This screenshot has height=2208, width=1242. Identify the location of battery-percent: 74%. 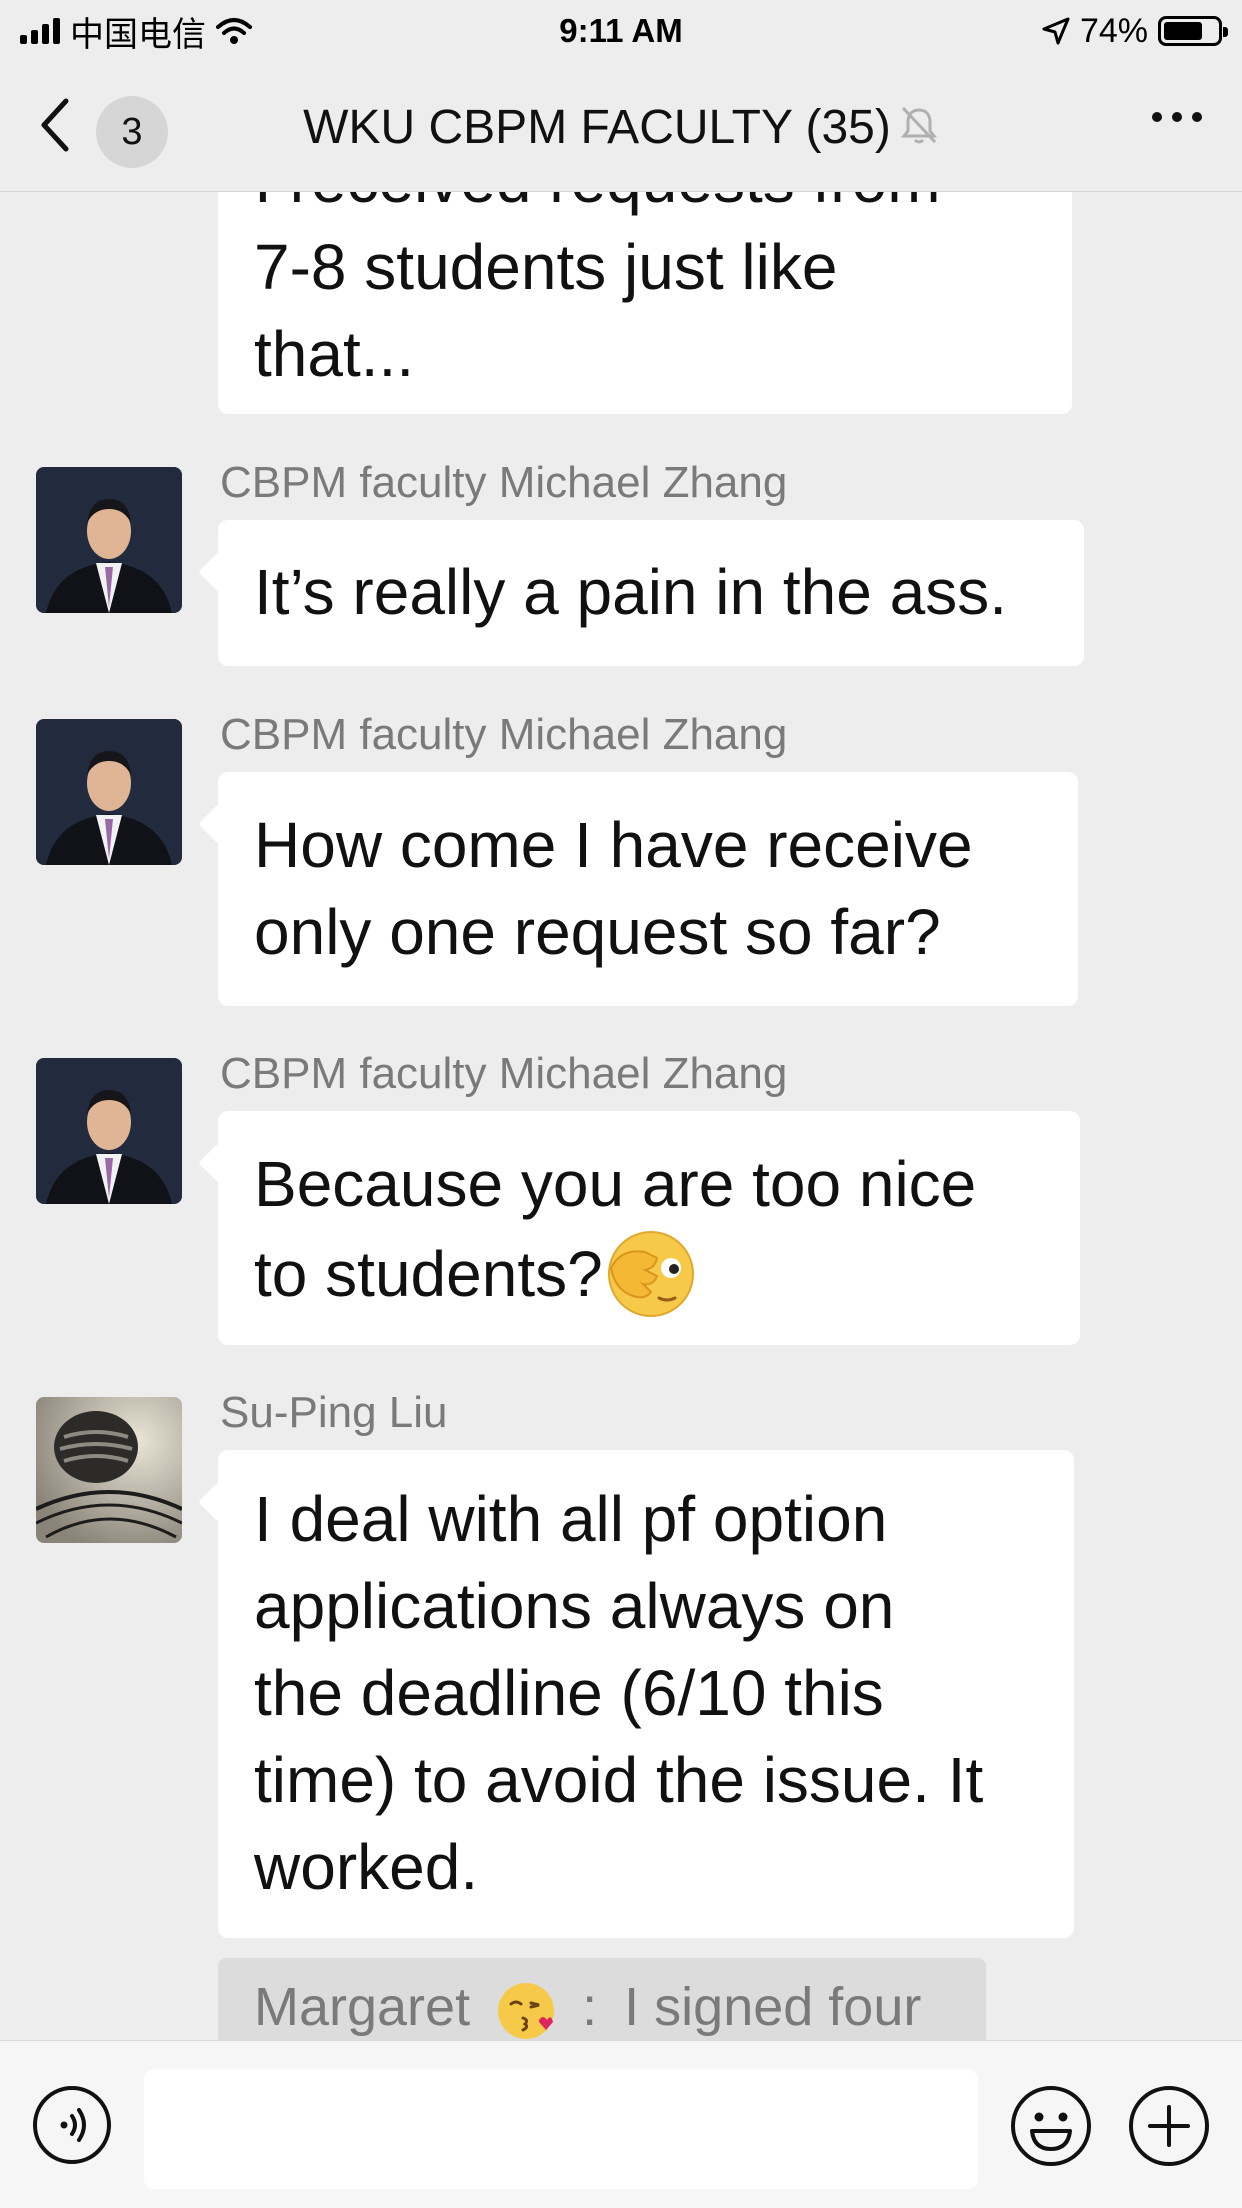
(1113, 30).